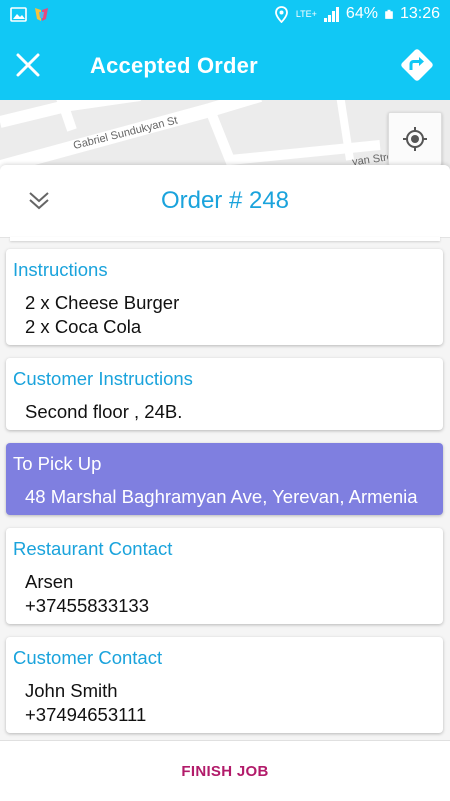 This screenshot has width=450, height=801. I want to click on signal-icon, so click(331, 14).